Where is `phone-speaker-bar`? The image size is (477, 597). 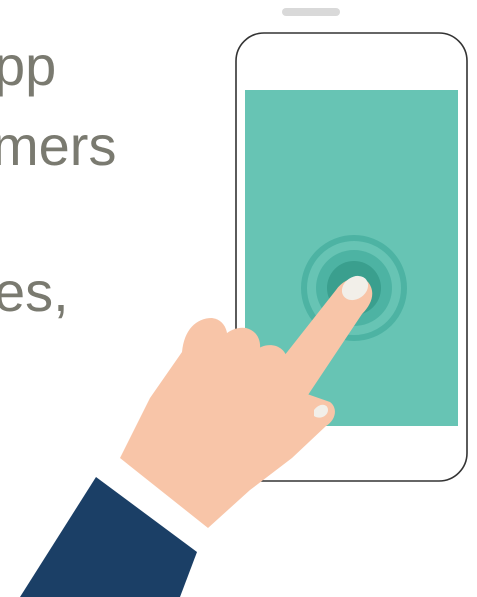
phone-speaker-bar is located at coordinates (311, 12).